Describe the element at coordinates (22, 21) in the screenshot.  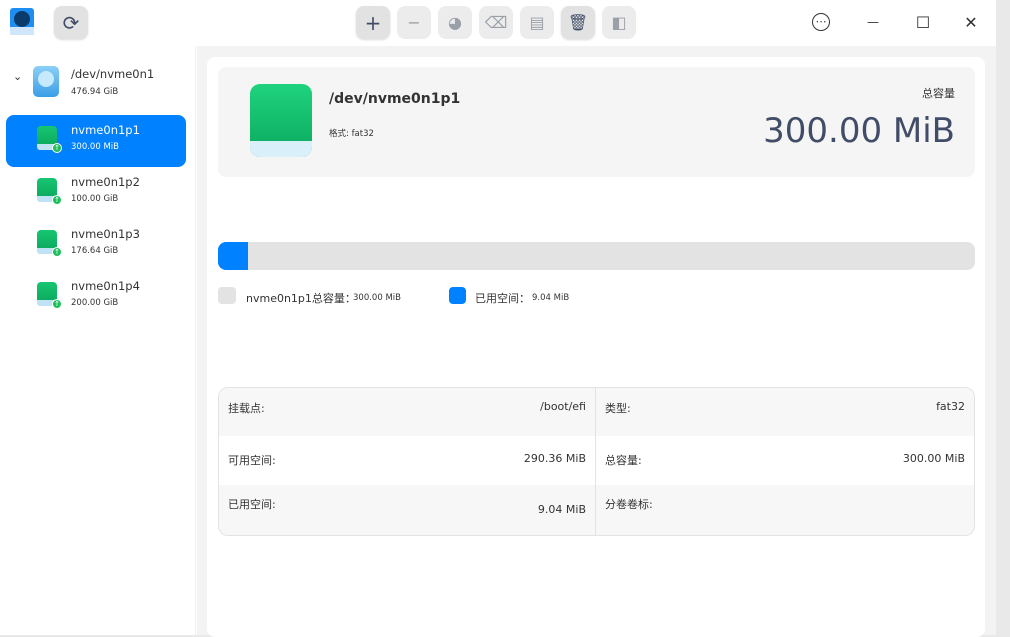
I see `app-logo-icon` at that location.